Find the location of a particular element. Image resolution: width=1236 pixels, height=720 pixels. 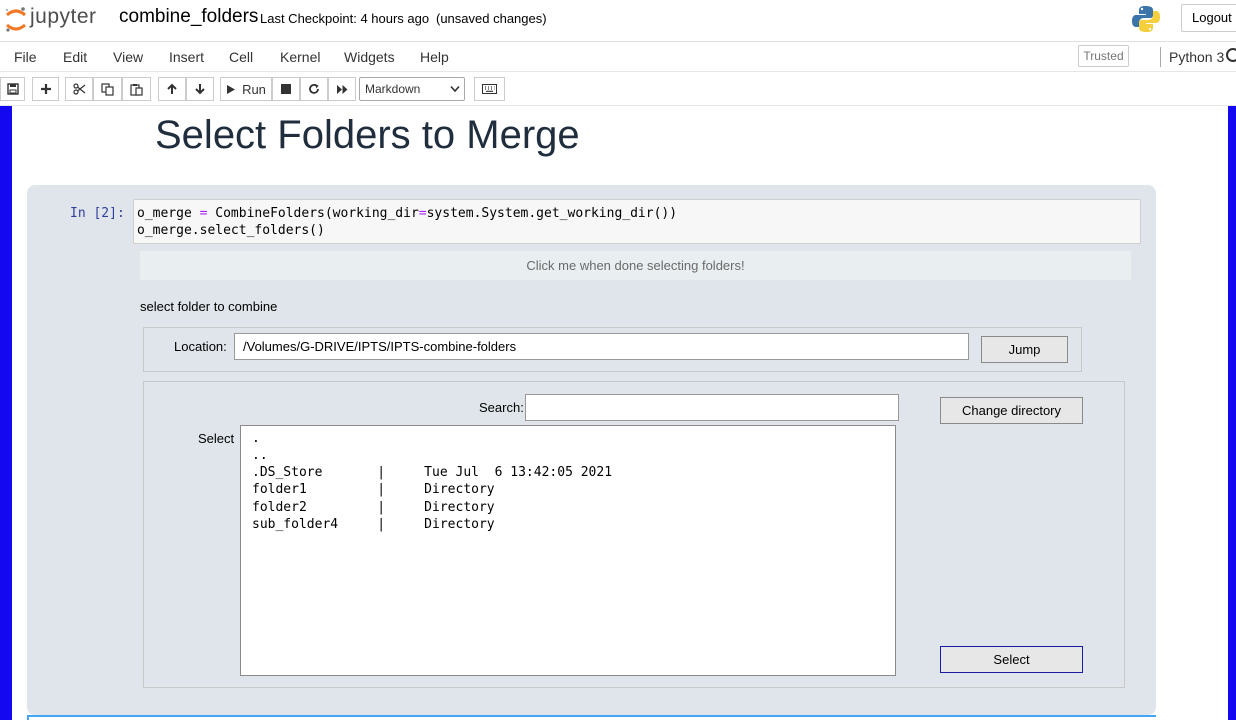

markdown-heading: Select Folders to Merge is located at coordinates (367, 135).